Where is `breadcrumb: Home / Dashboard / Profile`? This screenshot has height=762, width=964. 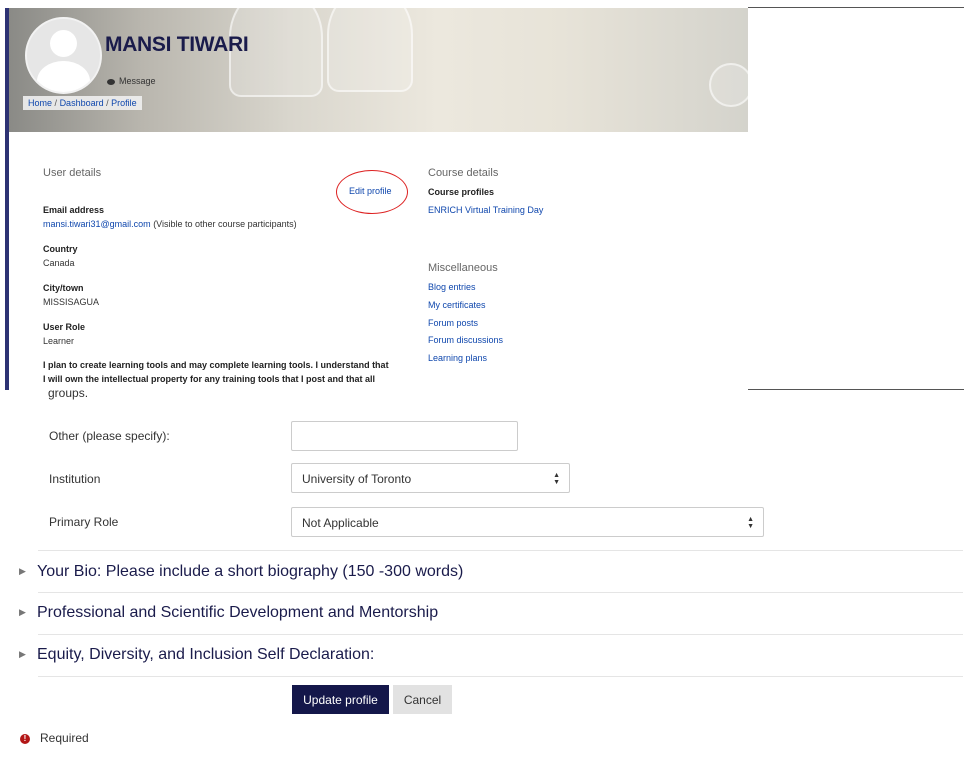
breadcrumb: Home / Dashboard / Profile is located at coordinates (82, 103).